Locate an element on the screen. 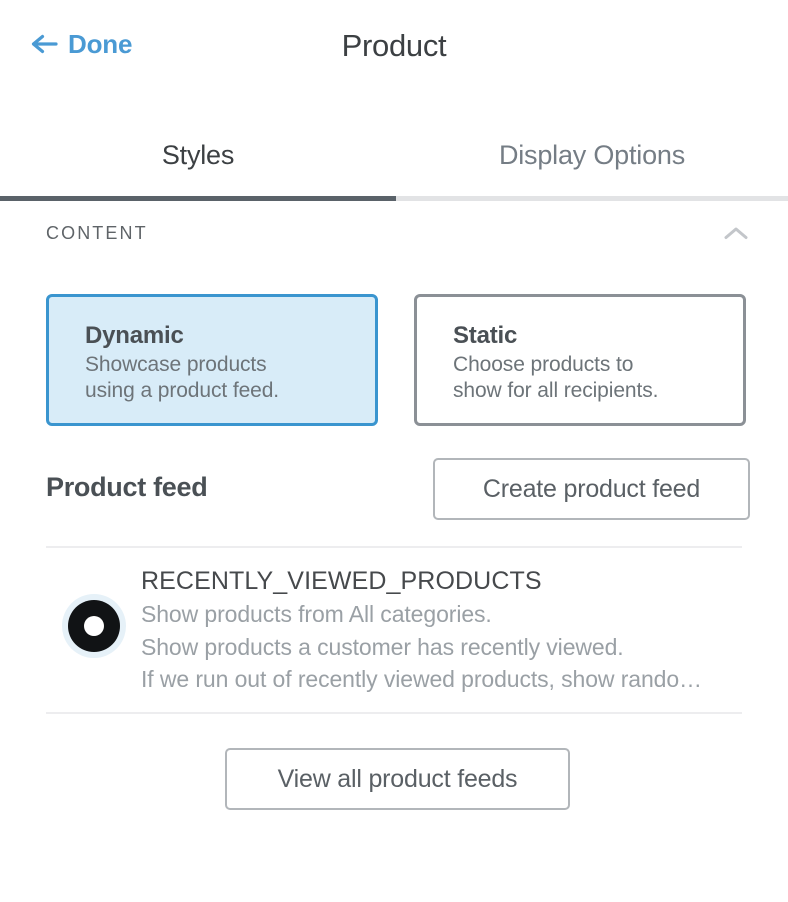 The height and width of the screenshot is (902, 788). content-collapse-button is located at coordinates (736, 233).